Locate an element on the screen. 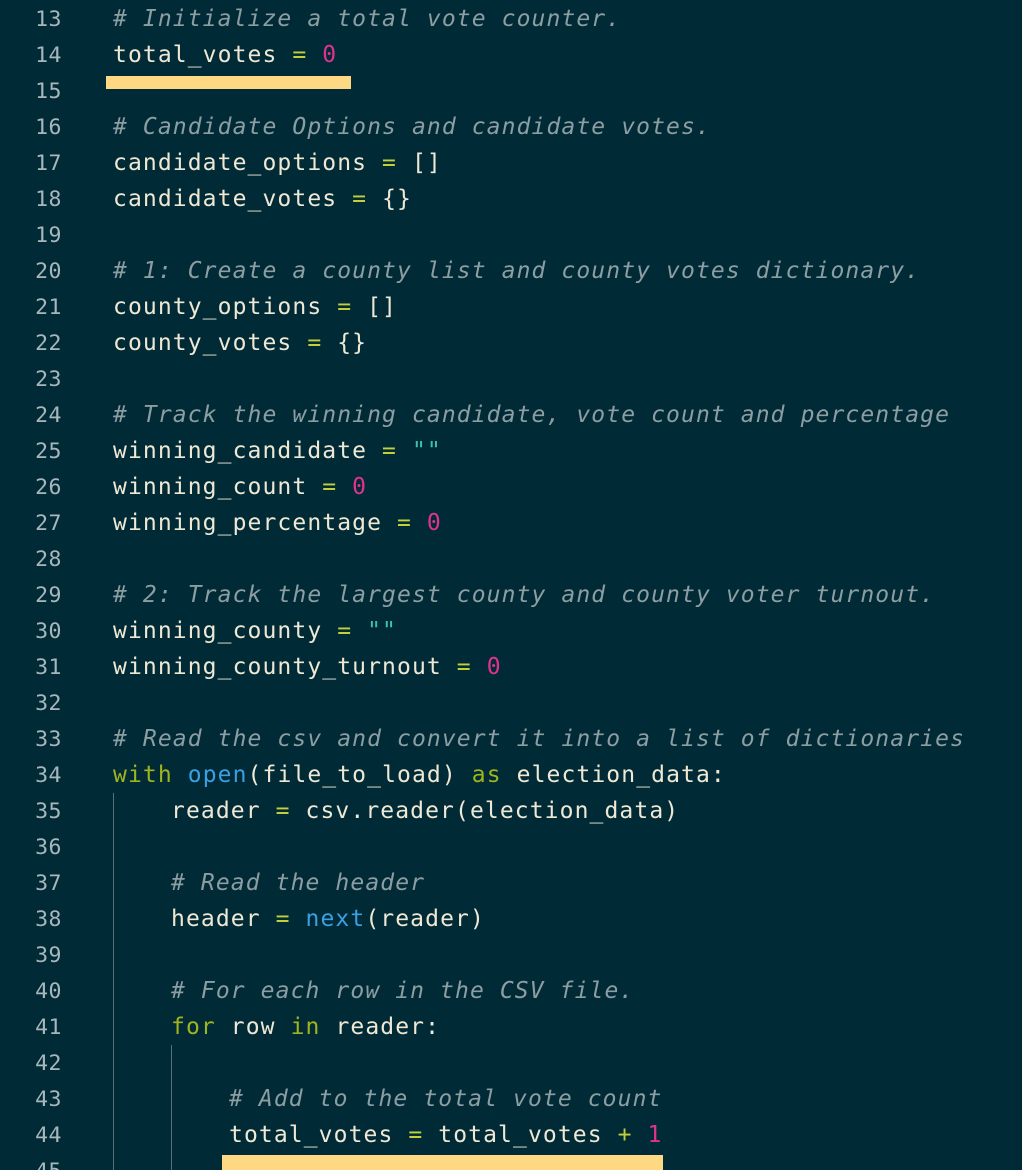 This screenshot has width=1022, height=1170. code-line: 31 winning_county_turnout = 0 is located at coordinates (511, 667).